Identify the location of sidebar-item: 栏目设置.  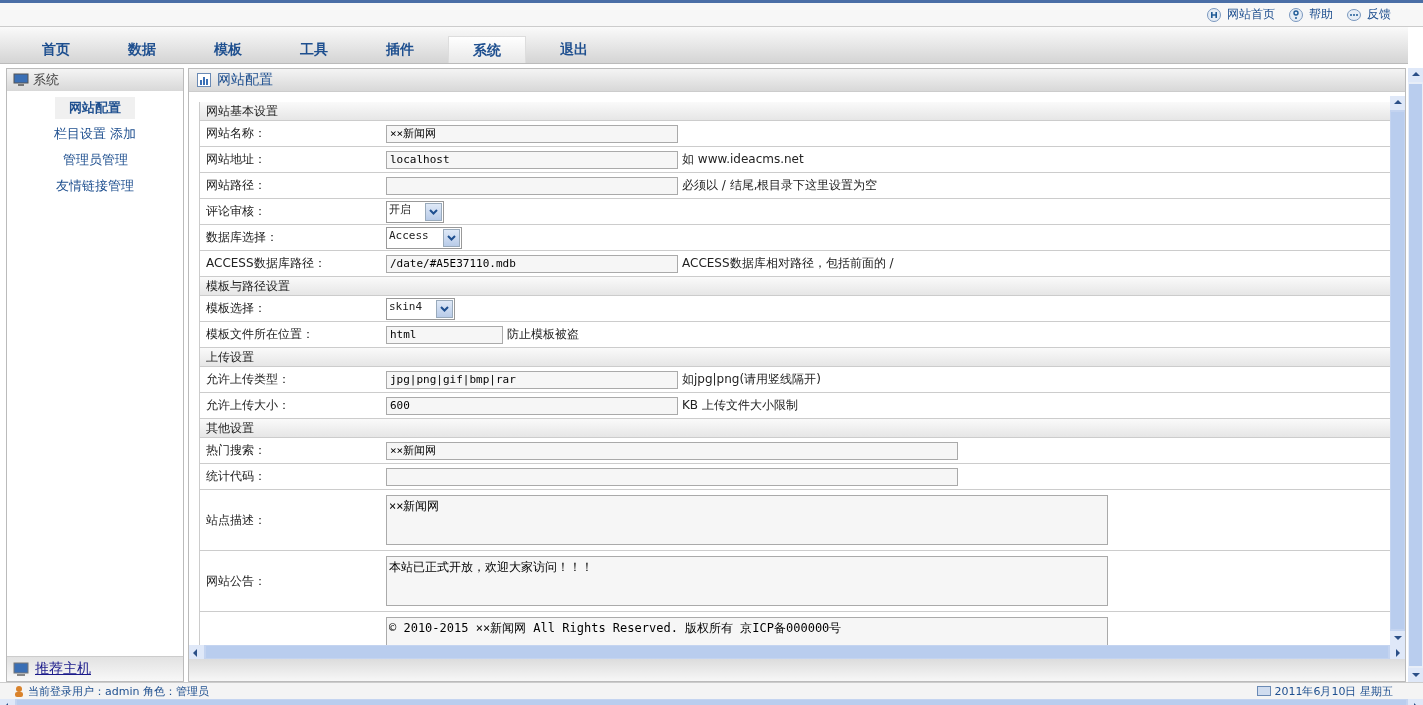
(80, 134).